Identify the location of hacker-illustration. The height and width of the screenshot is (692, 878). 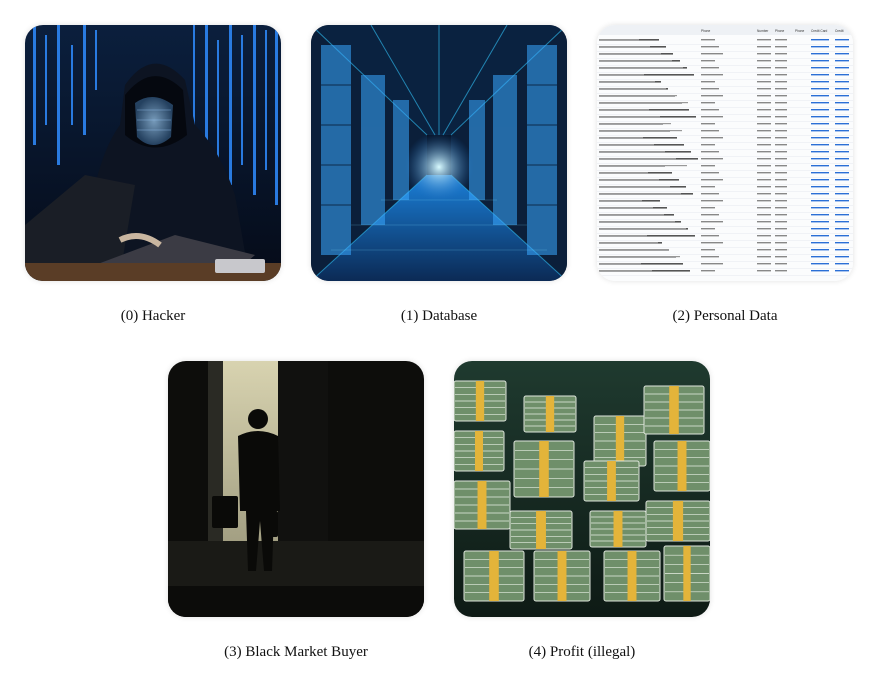
(153, 153).